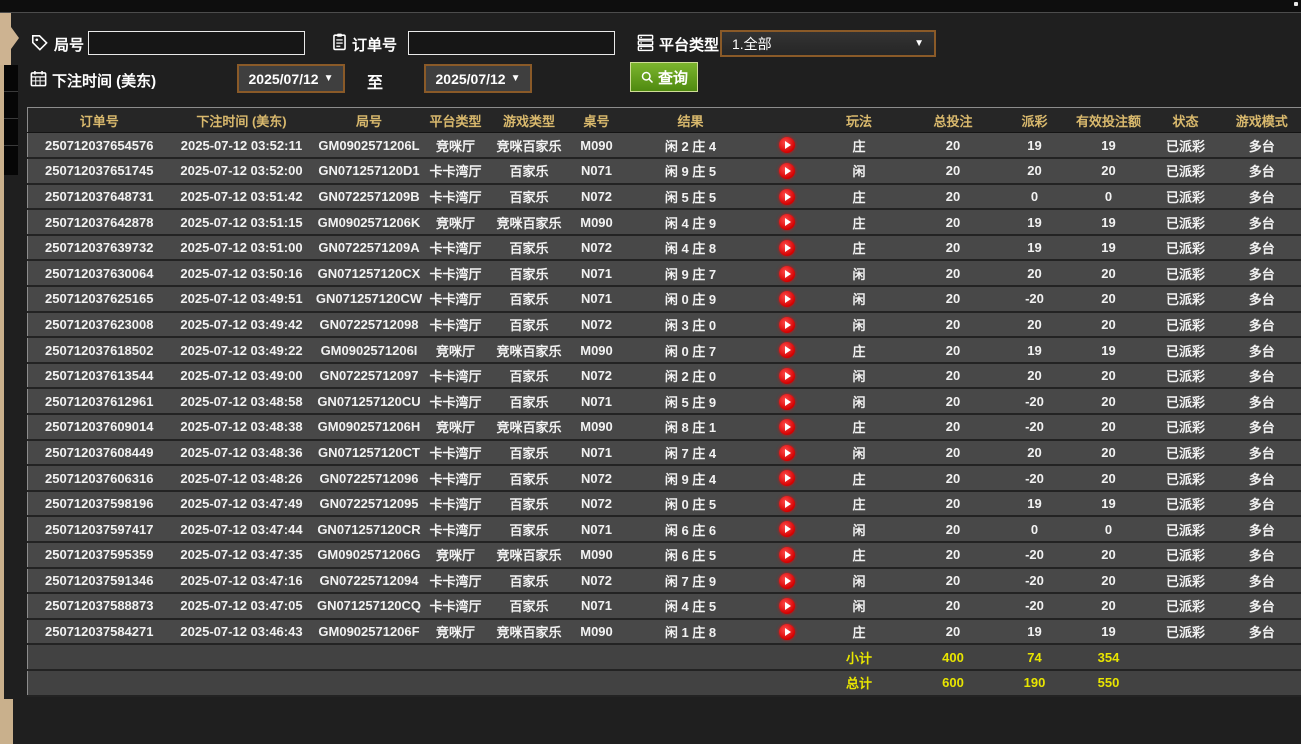  Describe the element at coordinates (99, 376) in the screenshot. I see `cell-order-no: 250712037613544` at that location.